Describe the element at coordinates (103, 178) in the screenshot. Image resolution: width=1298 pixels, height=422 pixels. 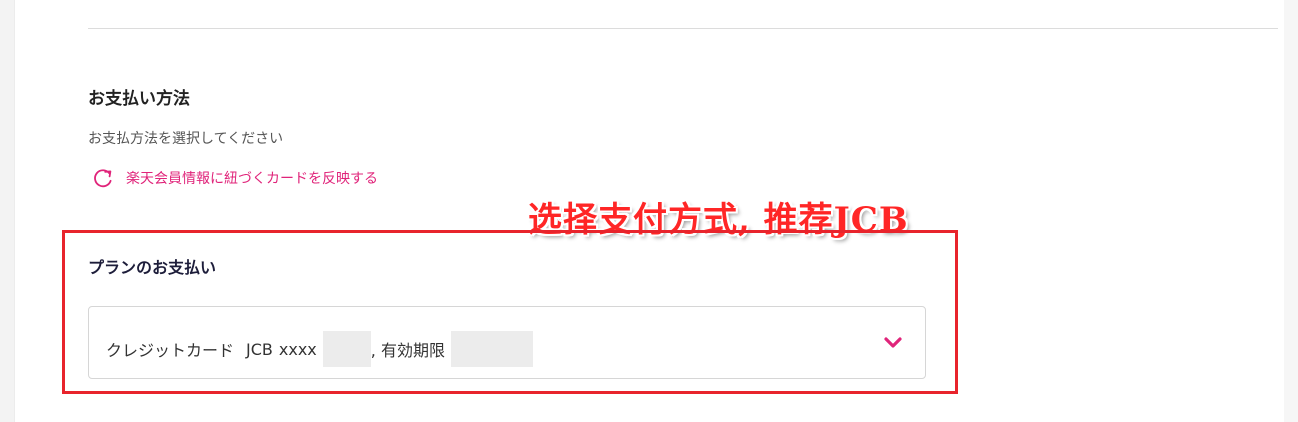
I see `refresh-icon` at that location.